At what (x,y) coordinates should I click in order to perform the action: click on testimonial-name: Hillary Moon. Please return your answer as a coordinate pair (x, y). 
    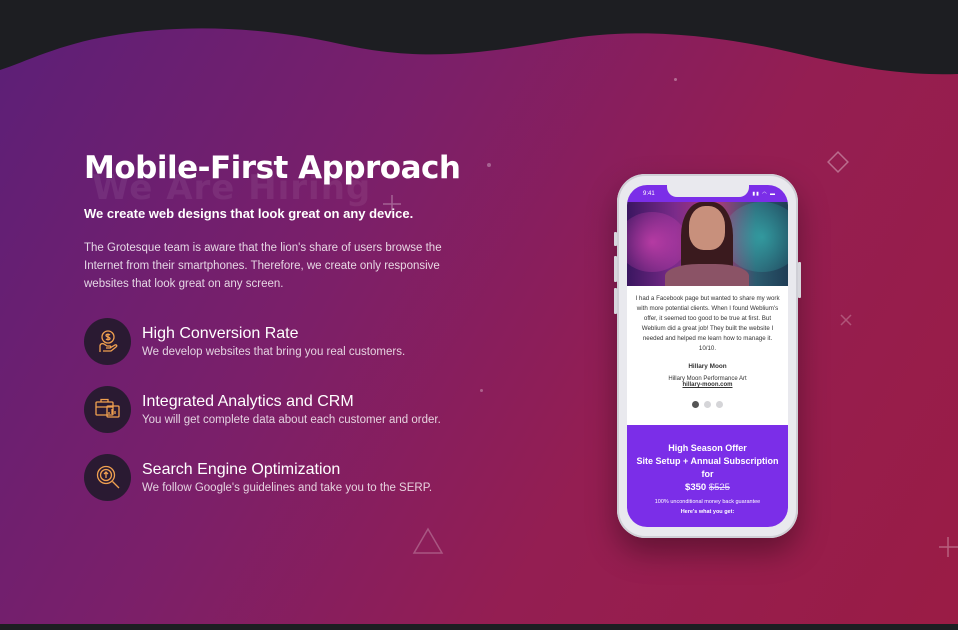
    Looking at the image, I should click on (707, 366).